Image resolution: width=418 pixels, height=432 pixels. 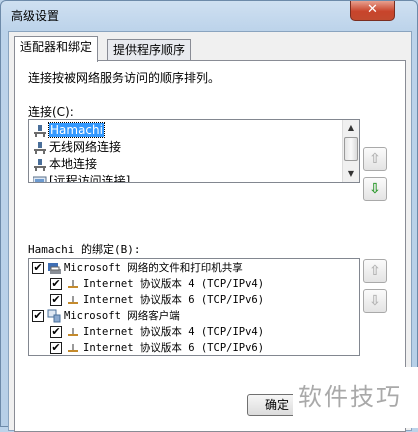 What do you see at coordinates (375, 189) in the screenshot?
I see `connection-move-down-button: ⇩` at bounding box center [375, 189].